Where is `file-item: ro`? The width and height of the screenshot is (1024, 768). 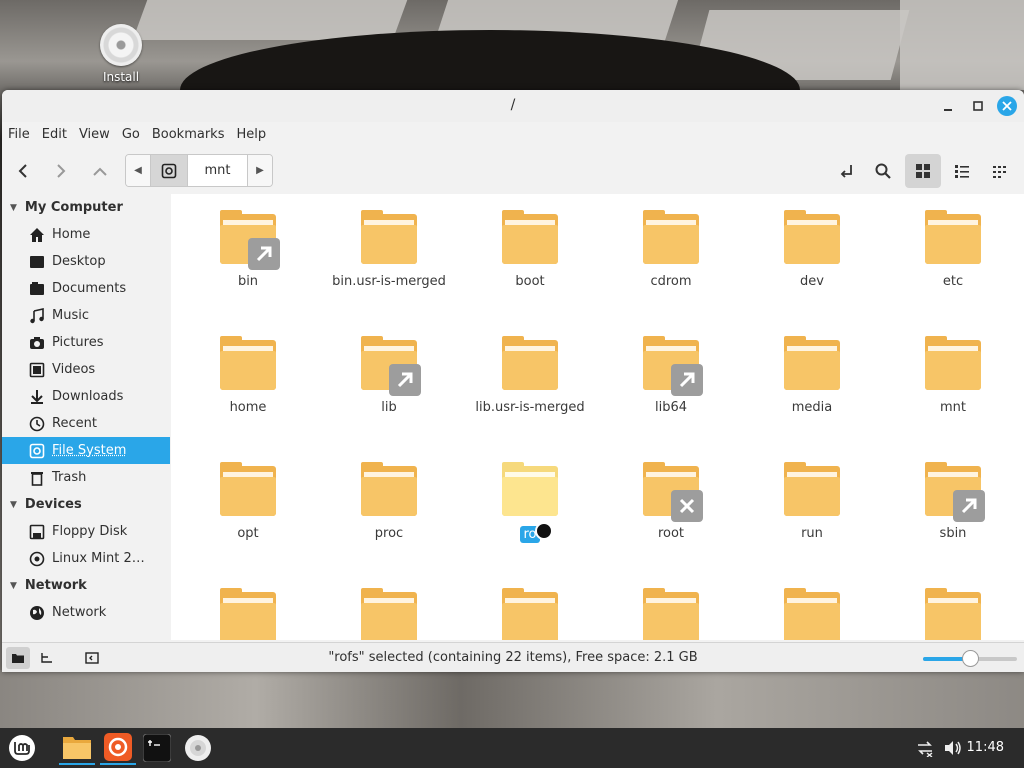
file-item: ro is located at coordinates (530, 502).